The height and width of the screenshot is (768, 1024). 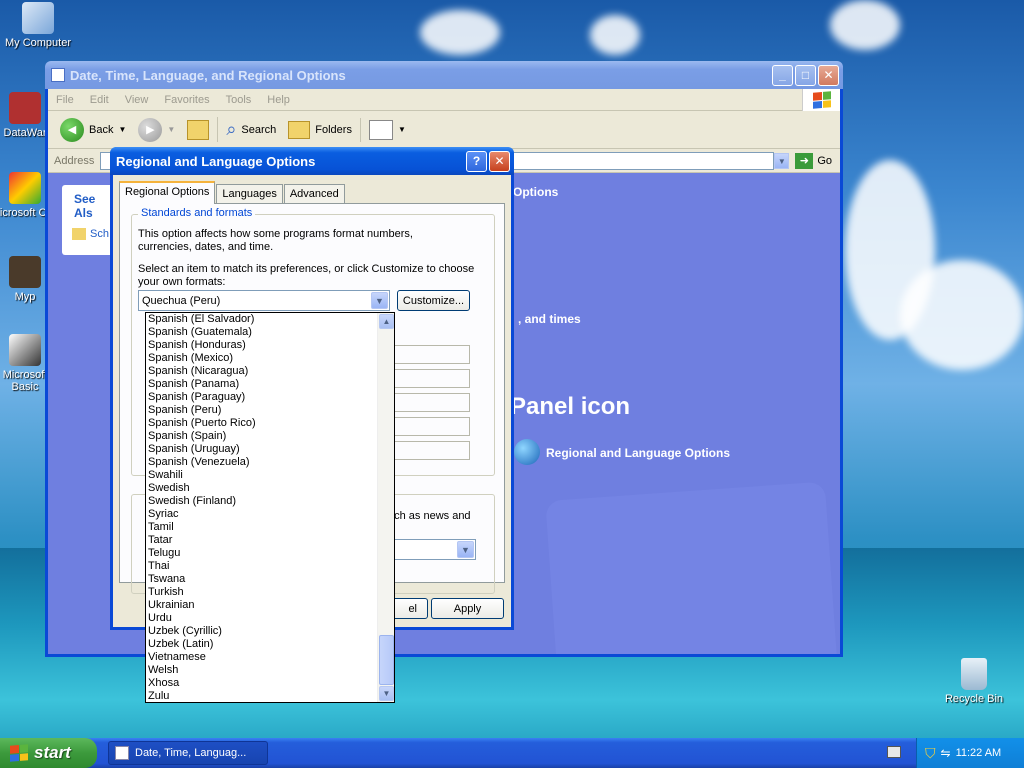 I want to click on datawar-icon, so click(x=25, y=108).